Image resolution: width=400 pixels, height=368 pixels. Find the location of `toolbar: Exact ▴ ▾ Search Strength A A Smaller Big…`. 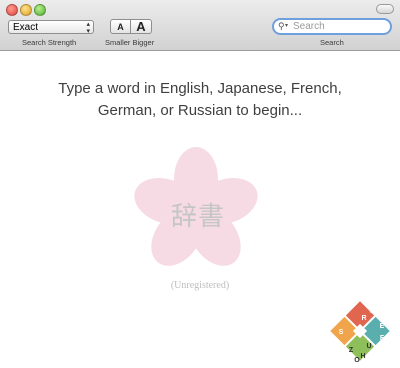

toolbar: Exact ▴ ▾ Search Strength A A Smaller Big… is located at coordinates (200, 25).